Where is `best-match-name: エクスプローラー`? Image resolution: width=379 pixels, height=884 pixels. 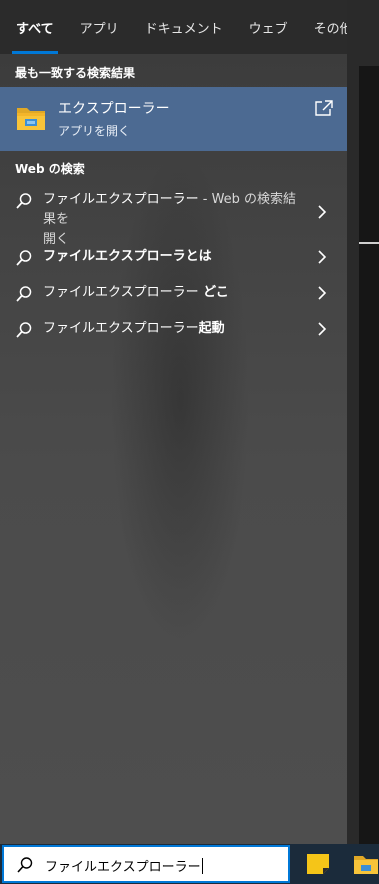 best-match-name: エクスプローラー is located at coordinates (114, 109).